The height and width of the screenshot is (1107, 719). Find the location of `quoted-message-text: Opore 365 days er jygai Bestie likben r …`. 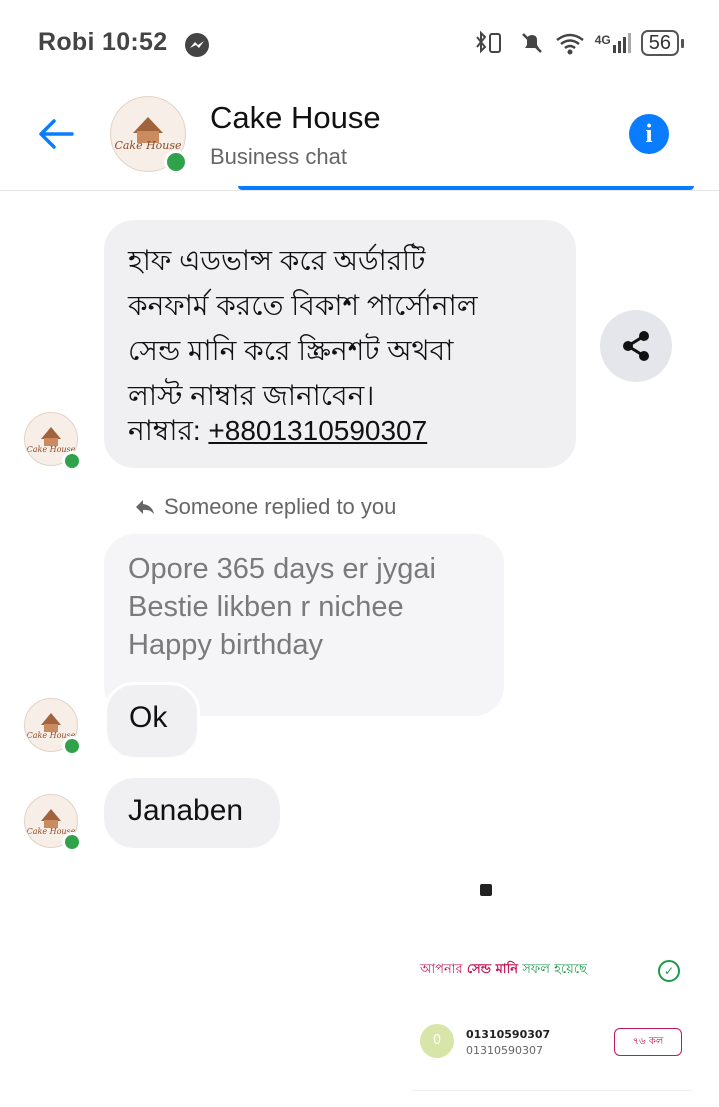

quoted-message-text: Opore 365 days er jygai Bestie likben r … is located at coordinates (282, 607).